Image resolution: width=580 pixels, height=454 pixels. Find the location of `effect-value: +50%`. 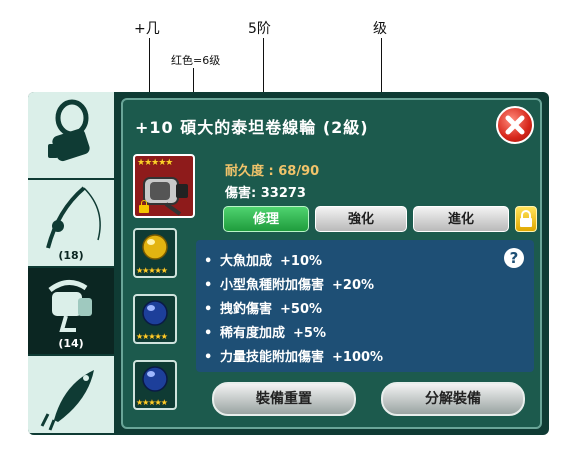

effect-value: +50% is located at coordinates (301, 309).